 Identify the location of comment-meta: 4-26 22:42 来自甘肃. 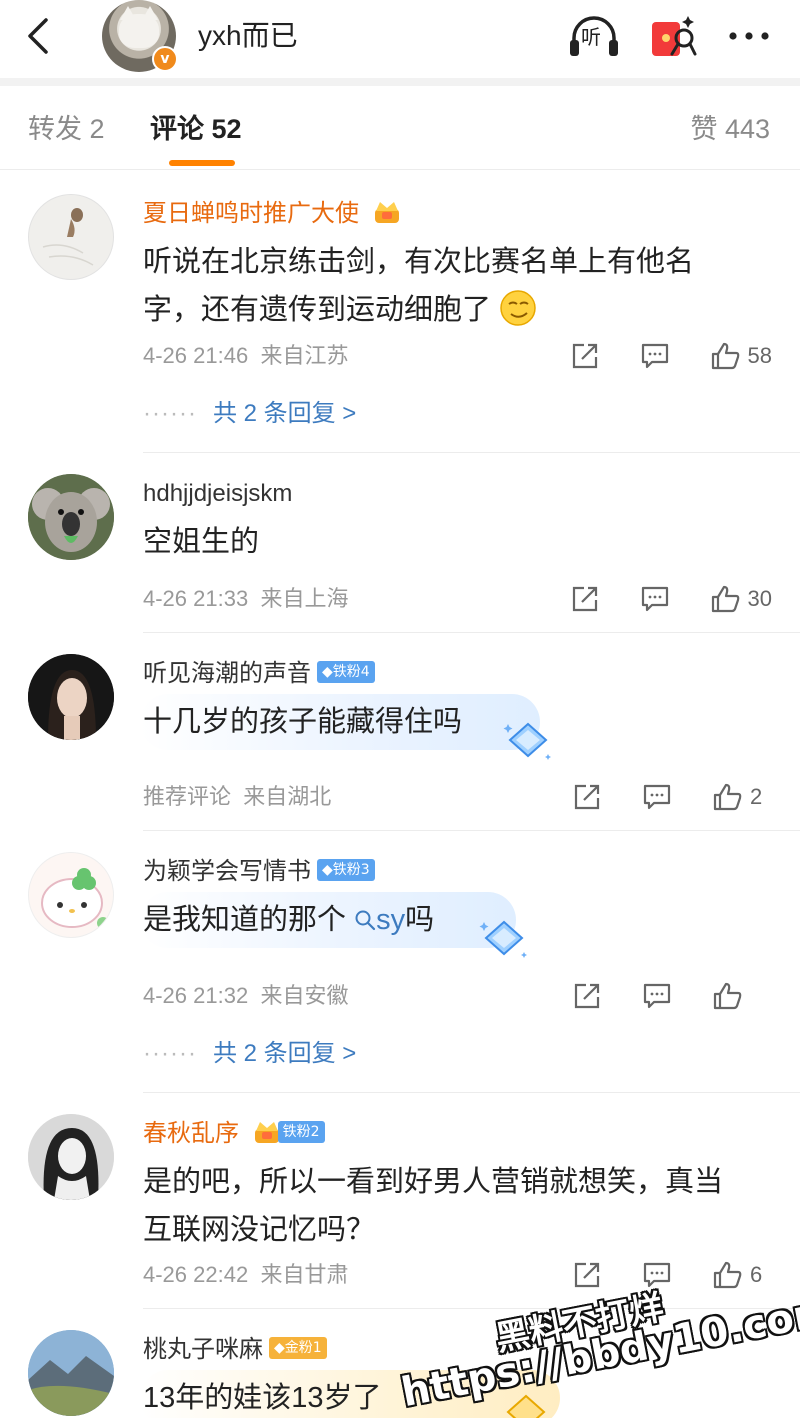
(245, 1275).